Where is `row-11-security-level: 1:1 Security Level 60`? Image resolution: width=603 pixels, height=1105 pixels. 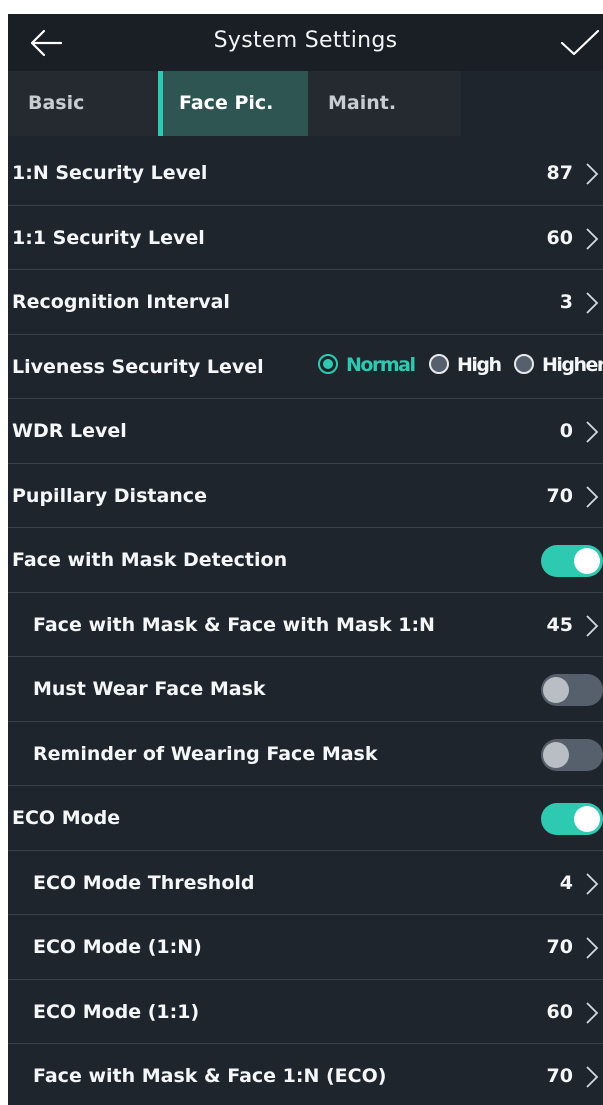 row-11-security-level: 1:1 Security Level 60 is located at coordinates (305, 238).